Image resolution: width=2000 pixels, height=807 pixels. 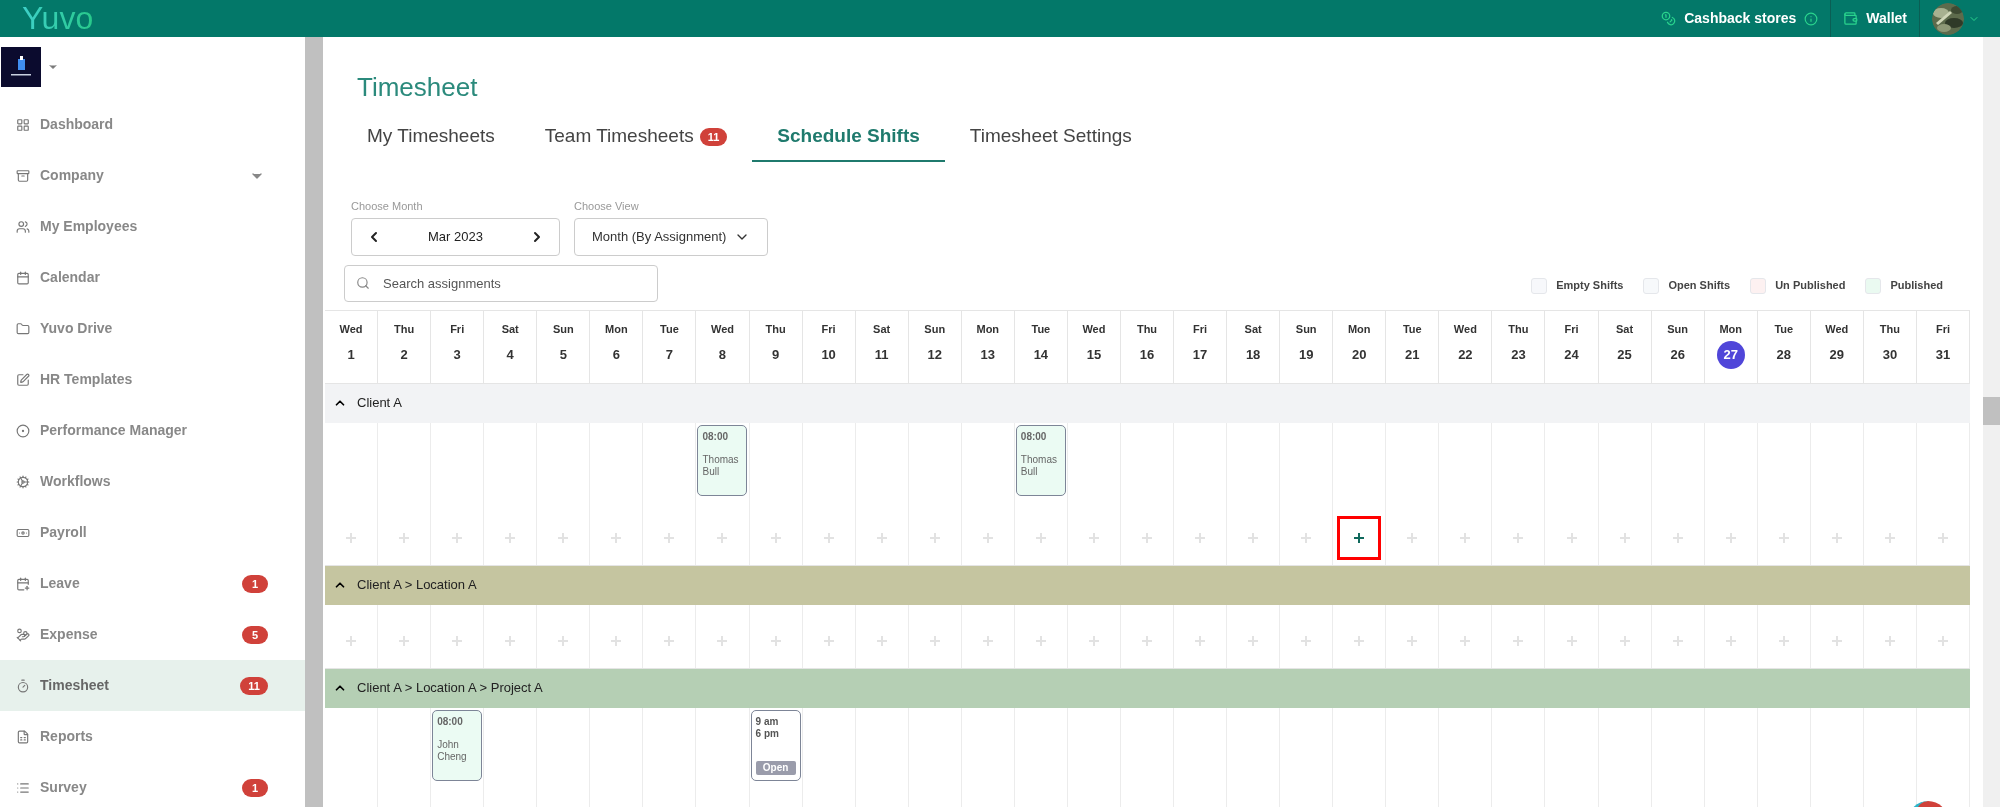 What do you see at coordinates (152, 784) in the screenshot?
I see `sidebar-item: Survey 1` at bounding box center [152, 784].